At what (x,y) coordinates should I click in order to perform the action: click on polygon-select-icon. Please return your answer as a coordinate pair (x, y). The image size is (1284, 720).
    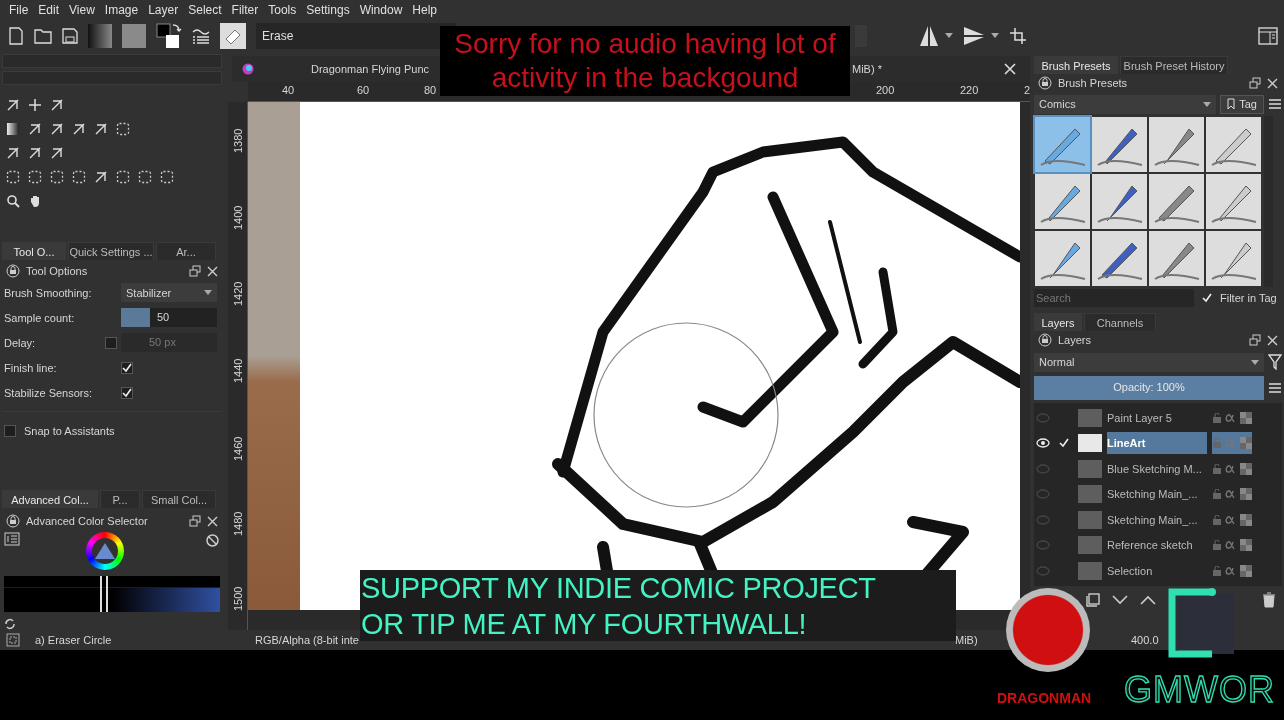
    Looking at the image, I should click on (57, 177).